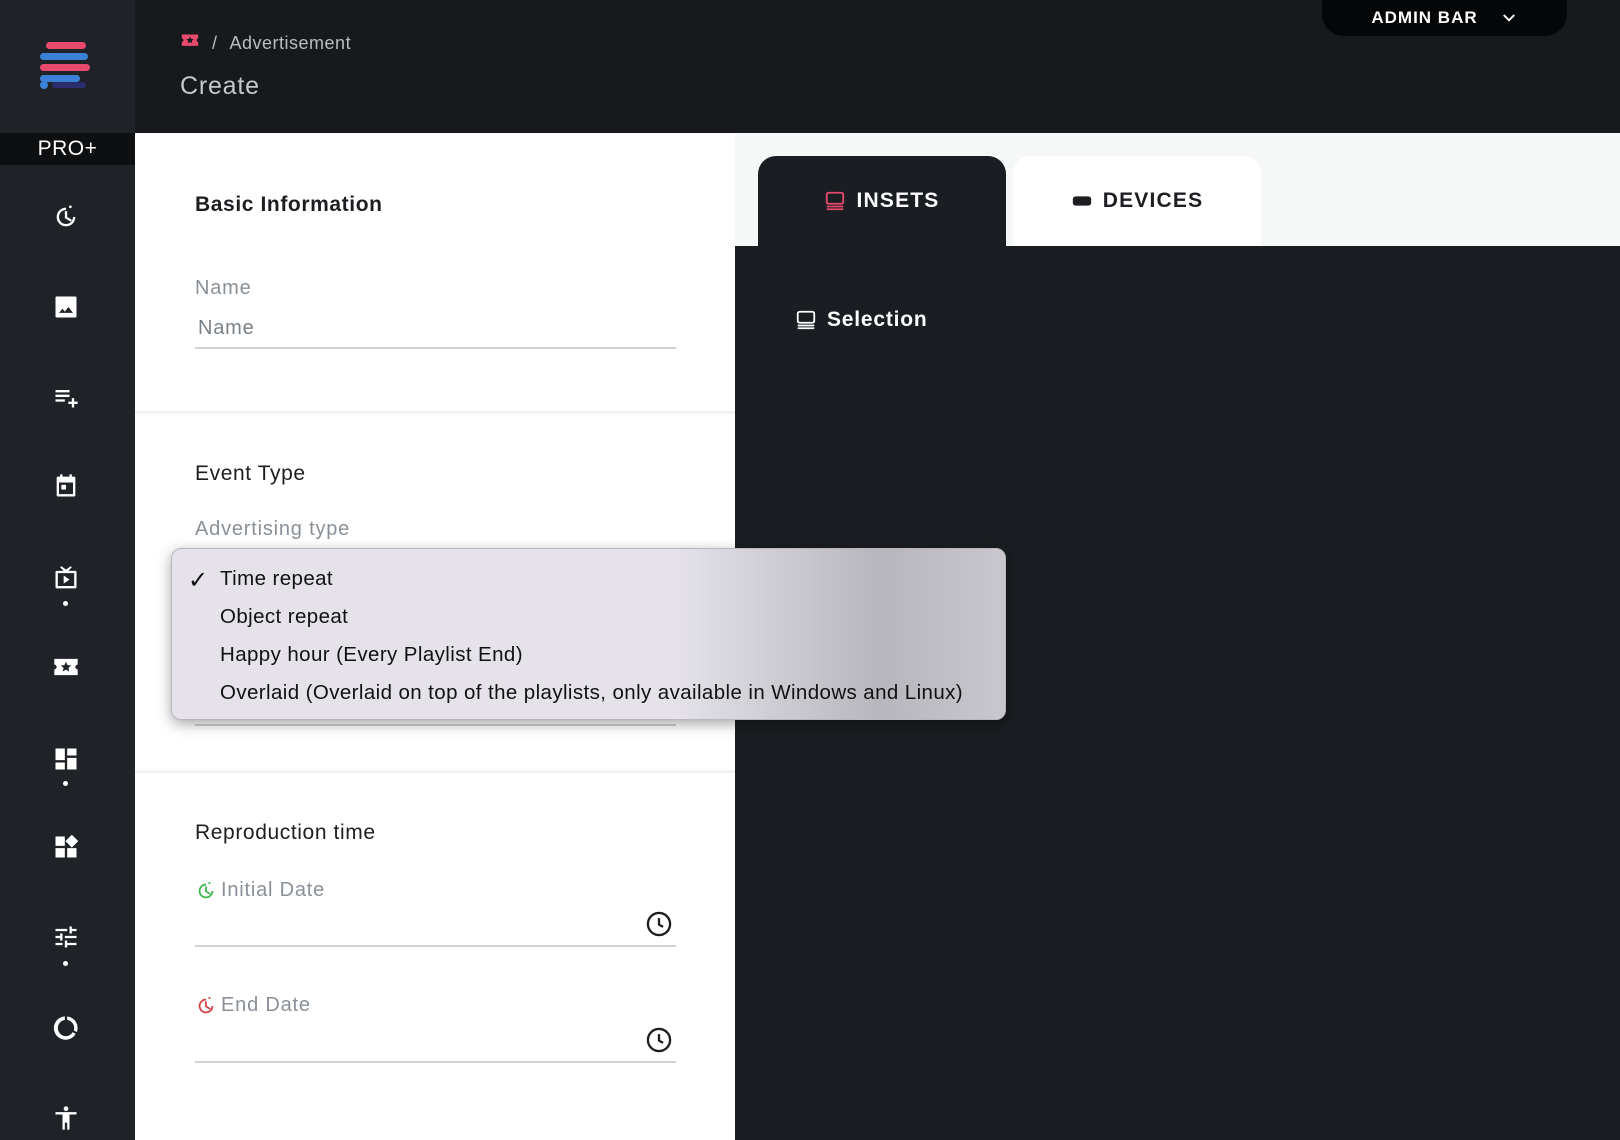 The height and width of the screenshot is (1140, 1620). What do you see at coordinates (66, 486) in the screenshot?
I see `calendar-icon` at bounding box center [66, 486].